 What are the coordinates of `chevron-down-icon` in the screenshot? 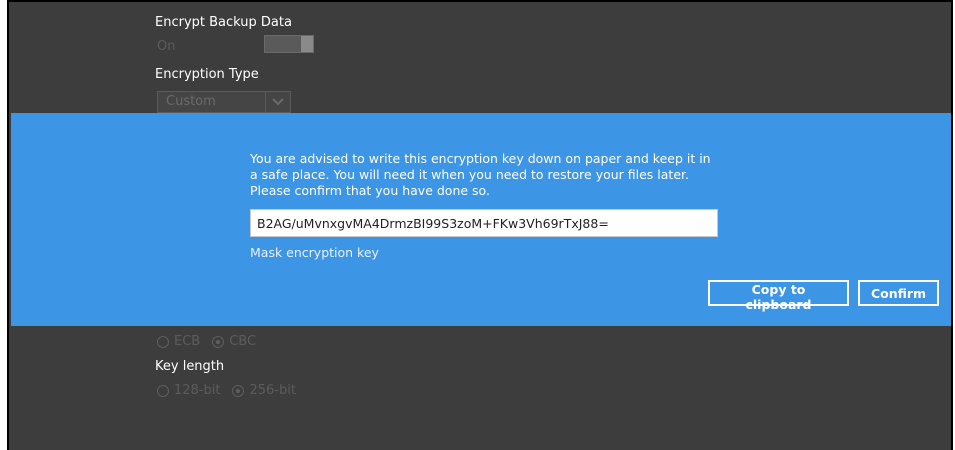 It's located at (277, 102).